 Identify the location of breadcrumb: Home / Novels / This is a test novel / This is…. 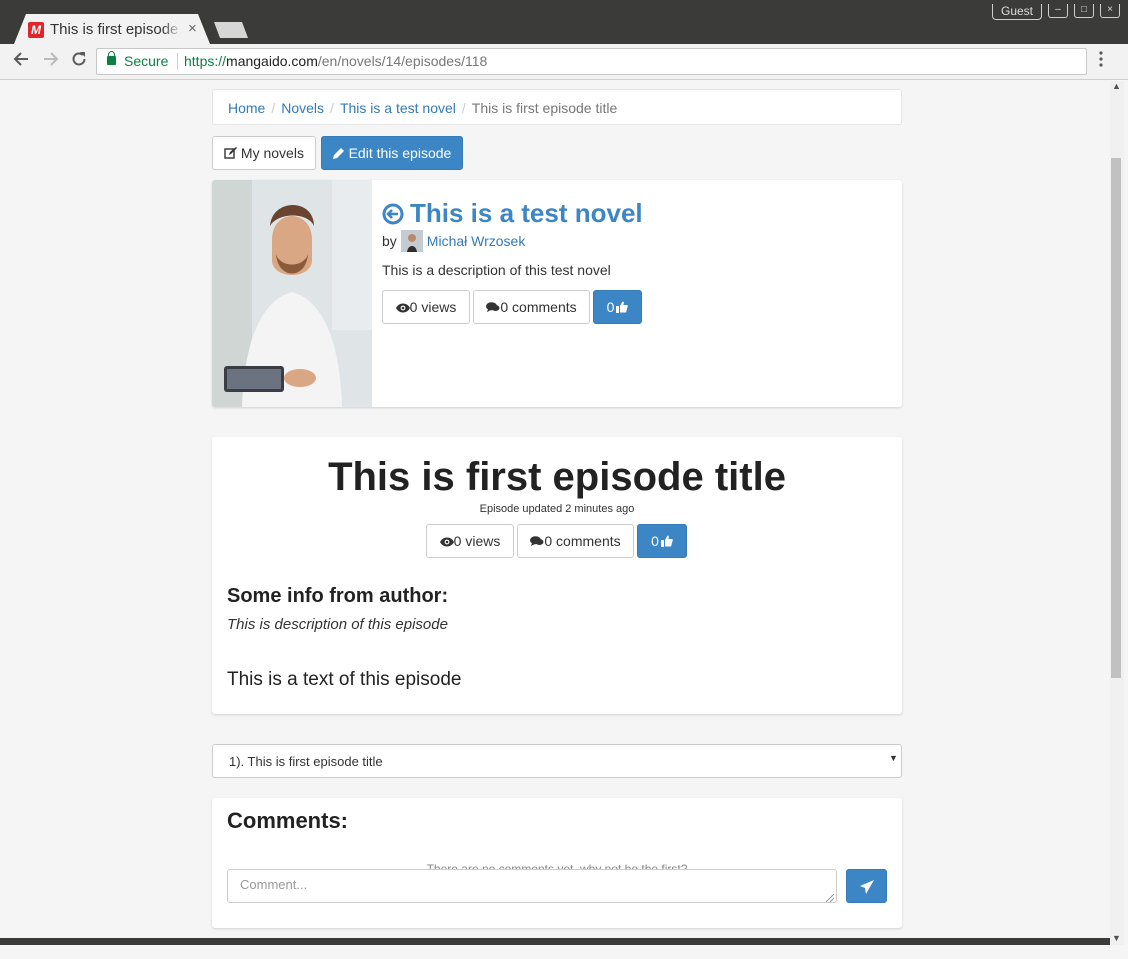
(557, 107).